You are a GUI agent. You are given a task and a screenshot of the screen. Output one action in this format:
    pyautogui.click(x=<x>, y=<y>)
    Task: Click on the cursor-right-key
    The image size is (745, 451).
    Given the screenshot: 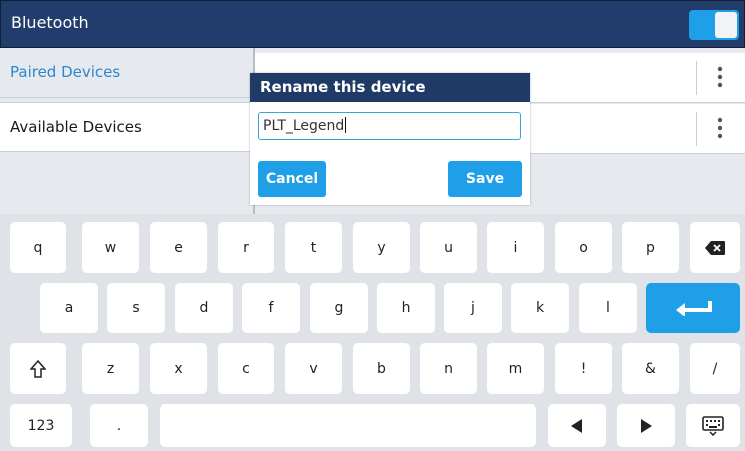 What is the action you would take?
    pyautogui.click(x=646, y=425)
    